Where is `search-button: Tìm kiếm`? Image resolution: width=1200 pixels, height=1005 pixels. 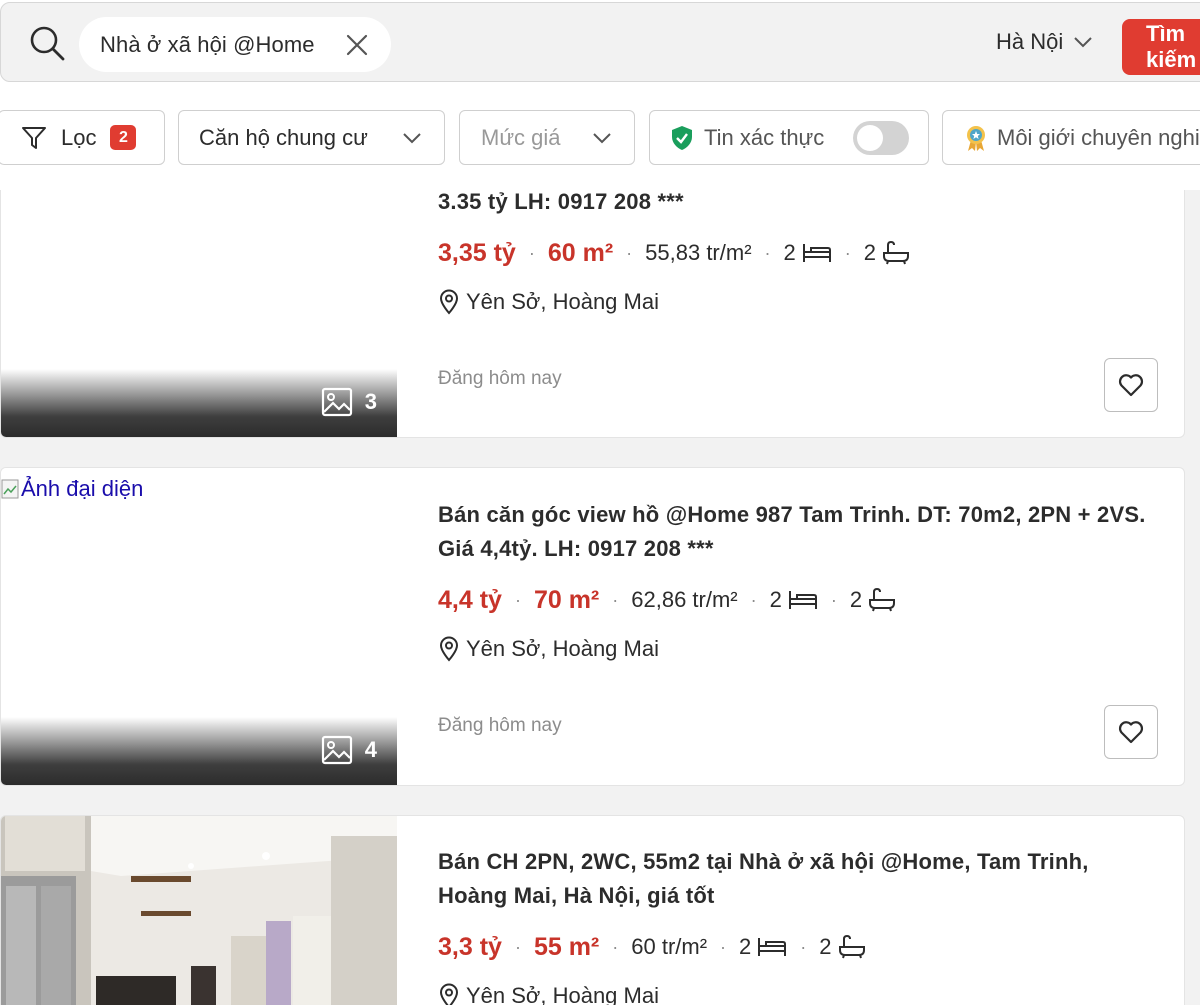
search-button: Tìm kiếm is located at coordinates (1161, 47).